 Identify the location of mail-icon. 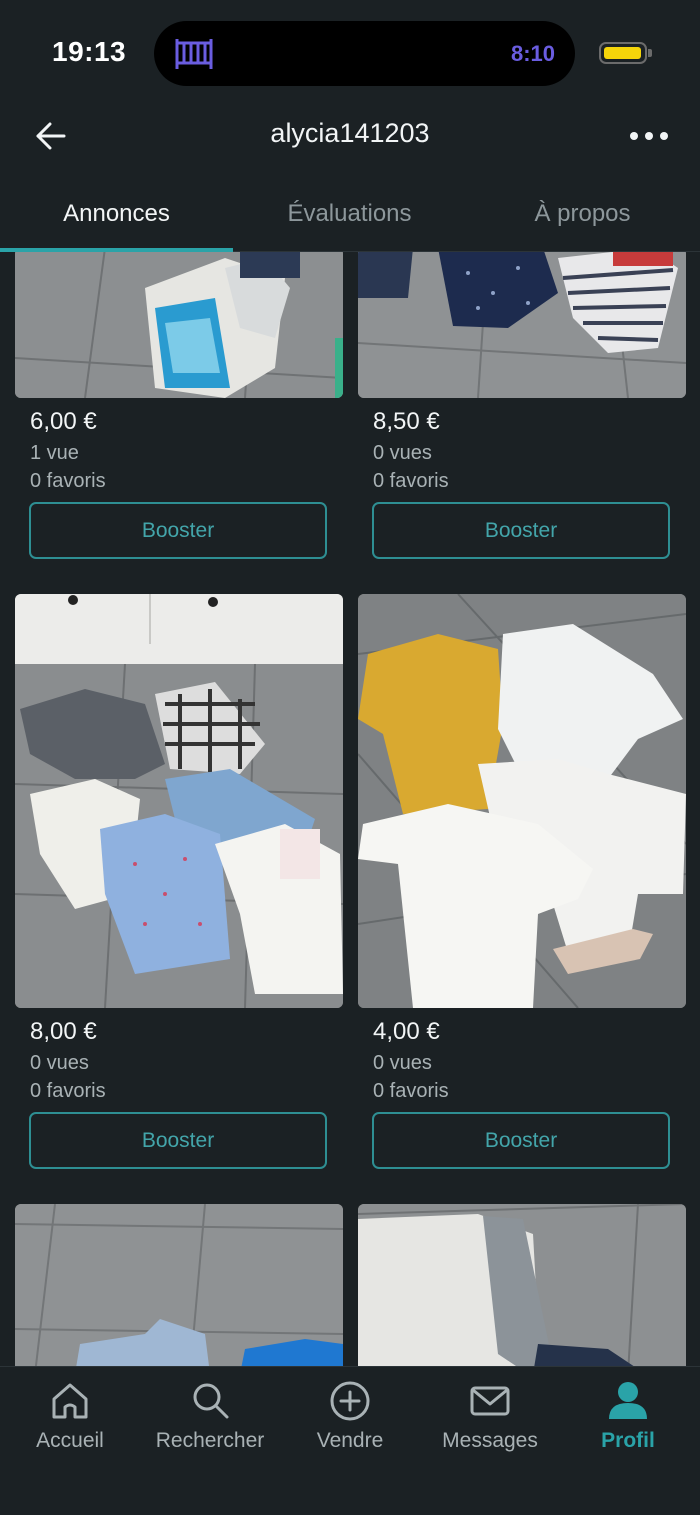
(490, 1401).